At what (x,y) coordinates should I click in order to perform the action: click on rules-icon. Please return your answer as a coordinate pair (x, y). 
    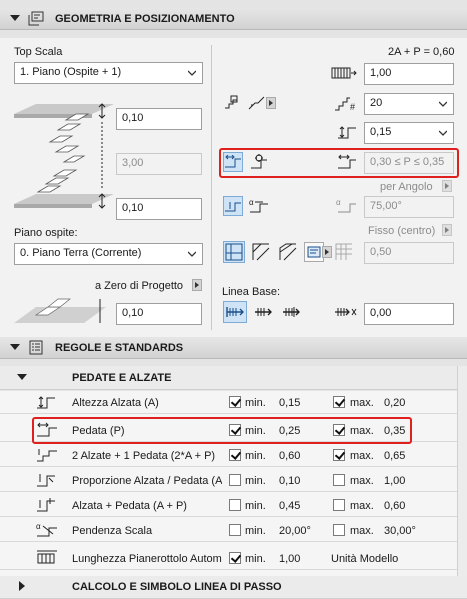
    Looking at the image, I should click on (36, 347).